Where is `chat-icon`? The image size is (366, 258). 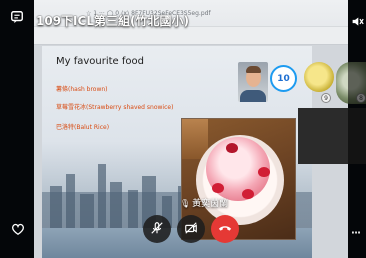 chat-icon is located at coordinates (17, 17).